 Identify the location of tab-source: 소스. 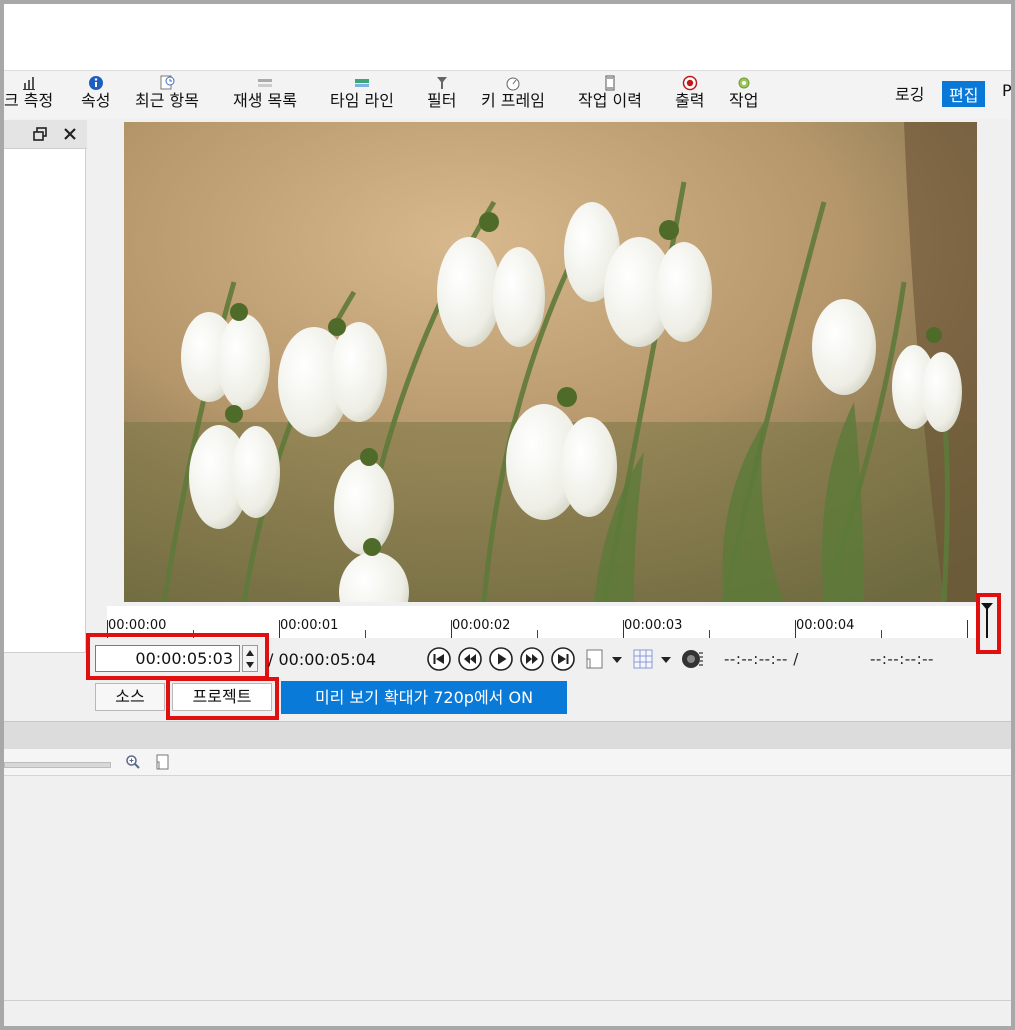
(130, 697).